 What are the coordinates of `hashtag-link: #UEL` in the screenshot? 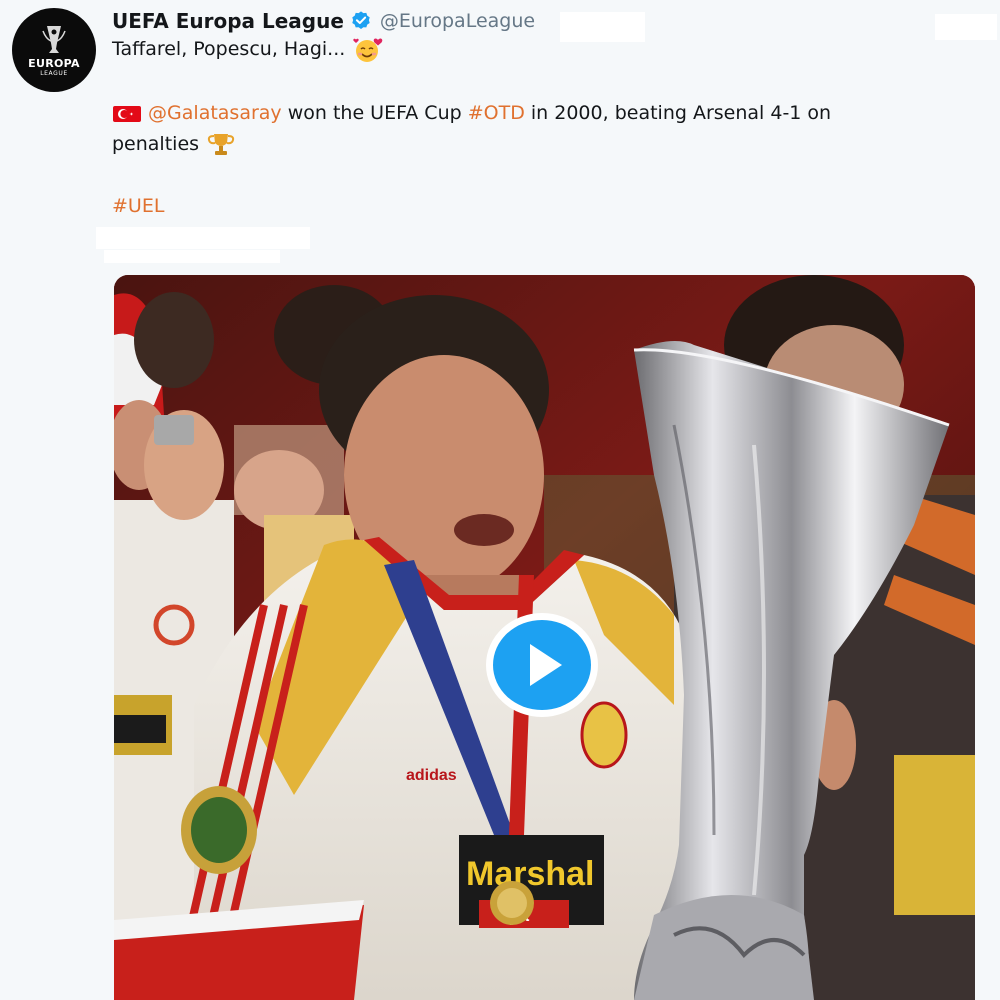 It's located at (138, 206).